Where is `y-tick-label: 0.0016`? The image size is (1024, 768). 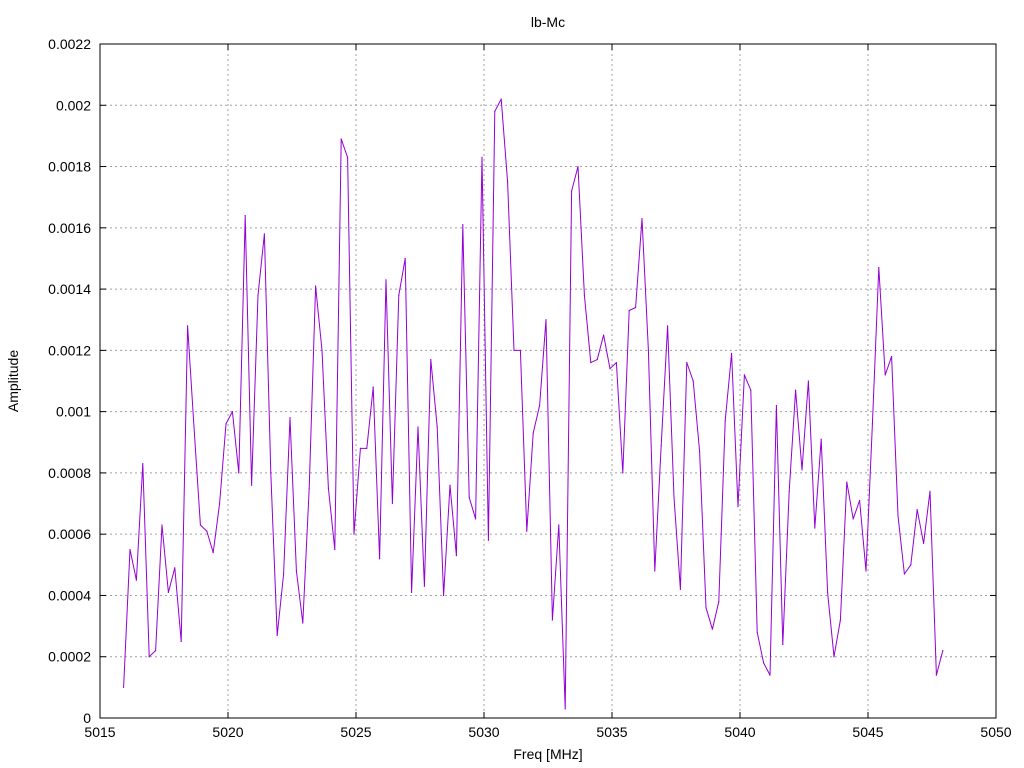
y-tick-label: 0.0016 is located at coordinates (69, 228).